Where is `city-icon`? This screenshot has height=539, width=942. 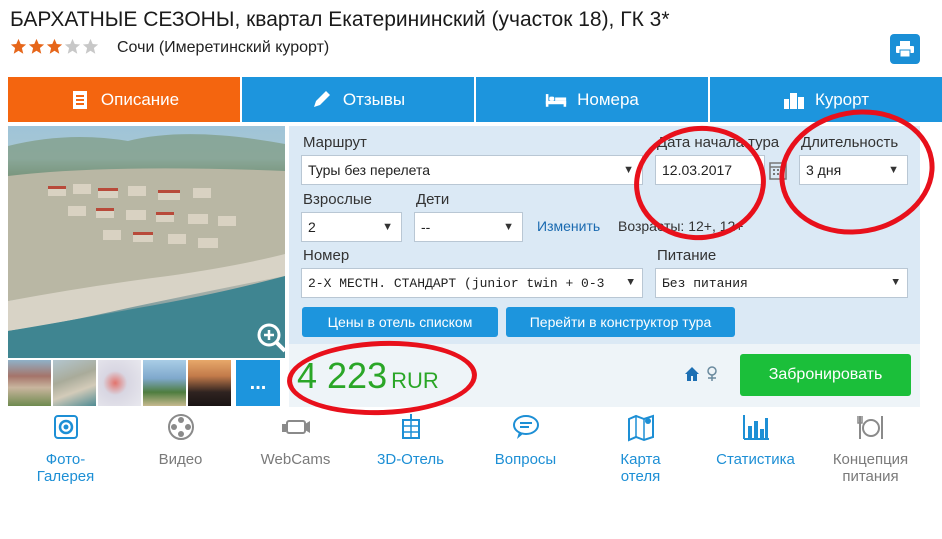 city-icon is located at coordinates (794, 100).